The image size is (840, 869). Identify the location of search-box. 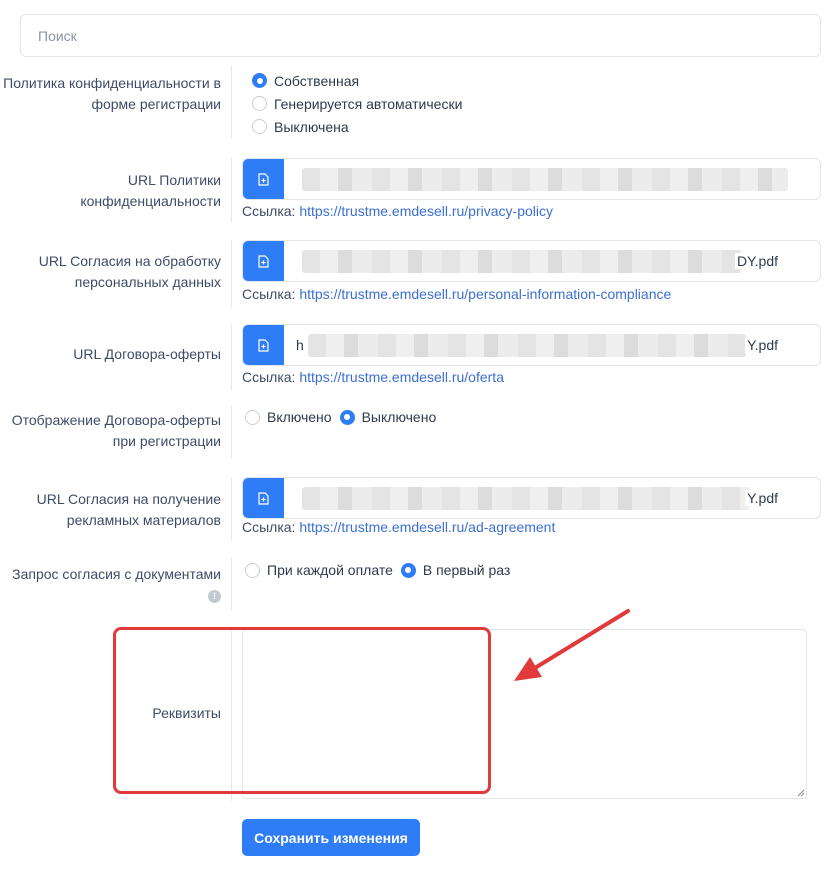
(420, 35).